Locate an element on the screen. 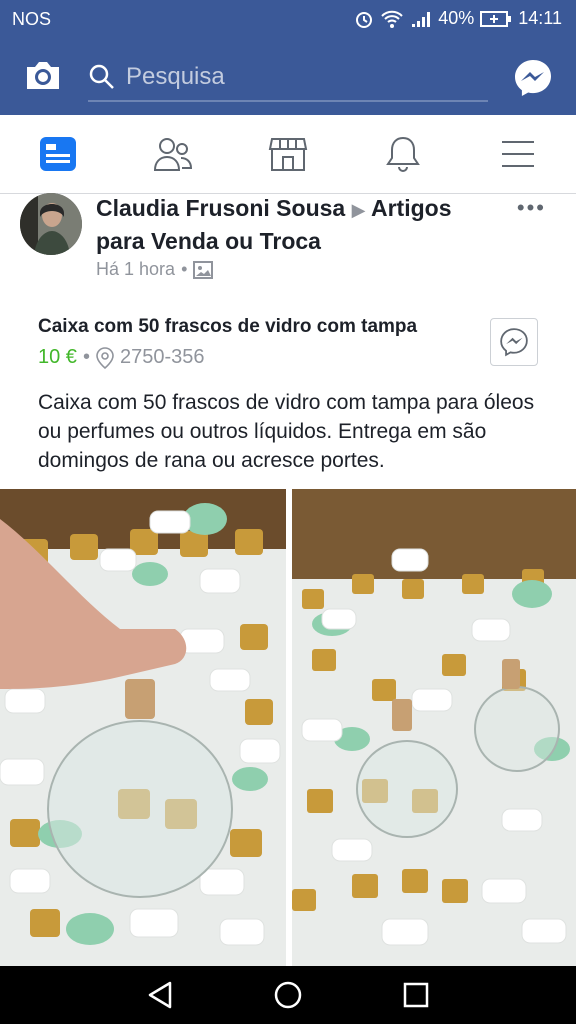 This screenshot has width=576, height=1024. search-bar: Pesquisa is located at coordinates (288, 78).